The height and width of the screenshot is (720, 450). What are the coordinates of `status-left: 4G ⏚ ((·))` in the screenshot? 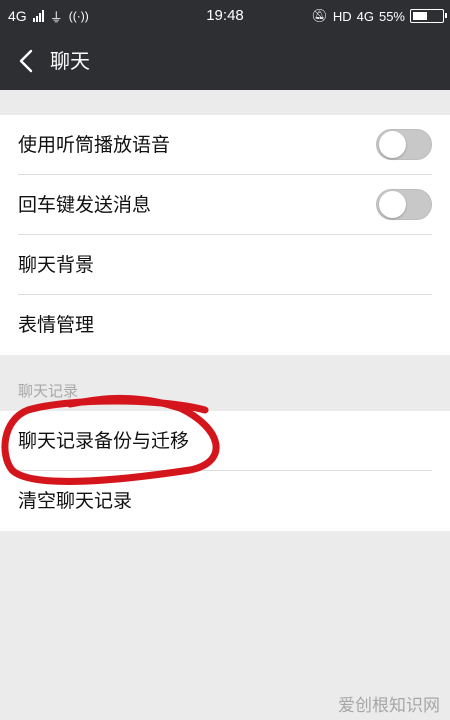 It's located at (48, 16).